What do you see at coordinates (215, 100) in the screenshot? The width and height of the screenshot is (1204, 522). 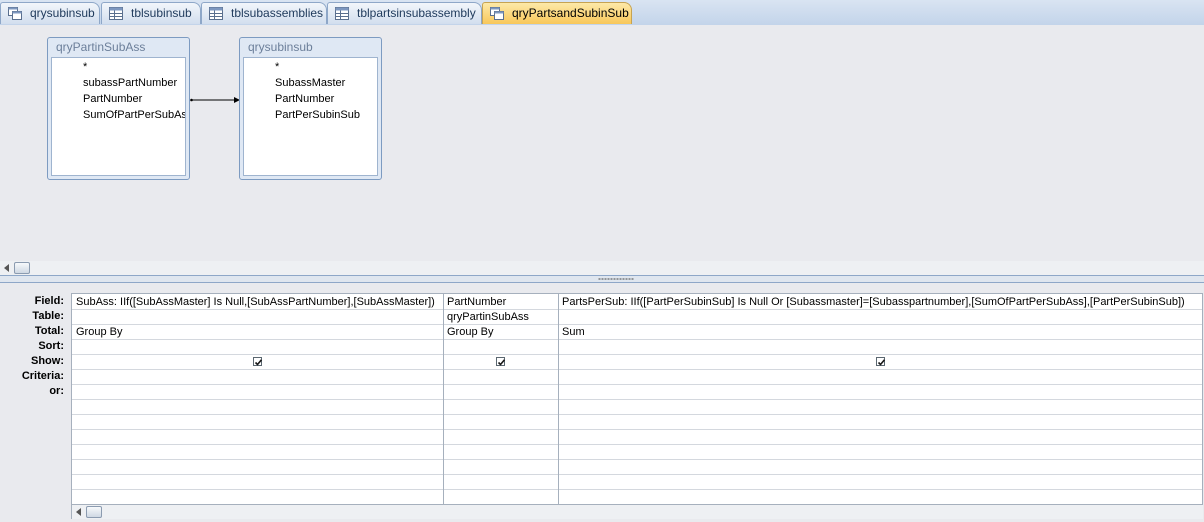 I see `join-line` at bounding box center [215, 100].